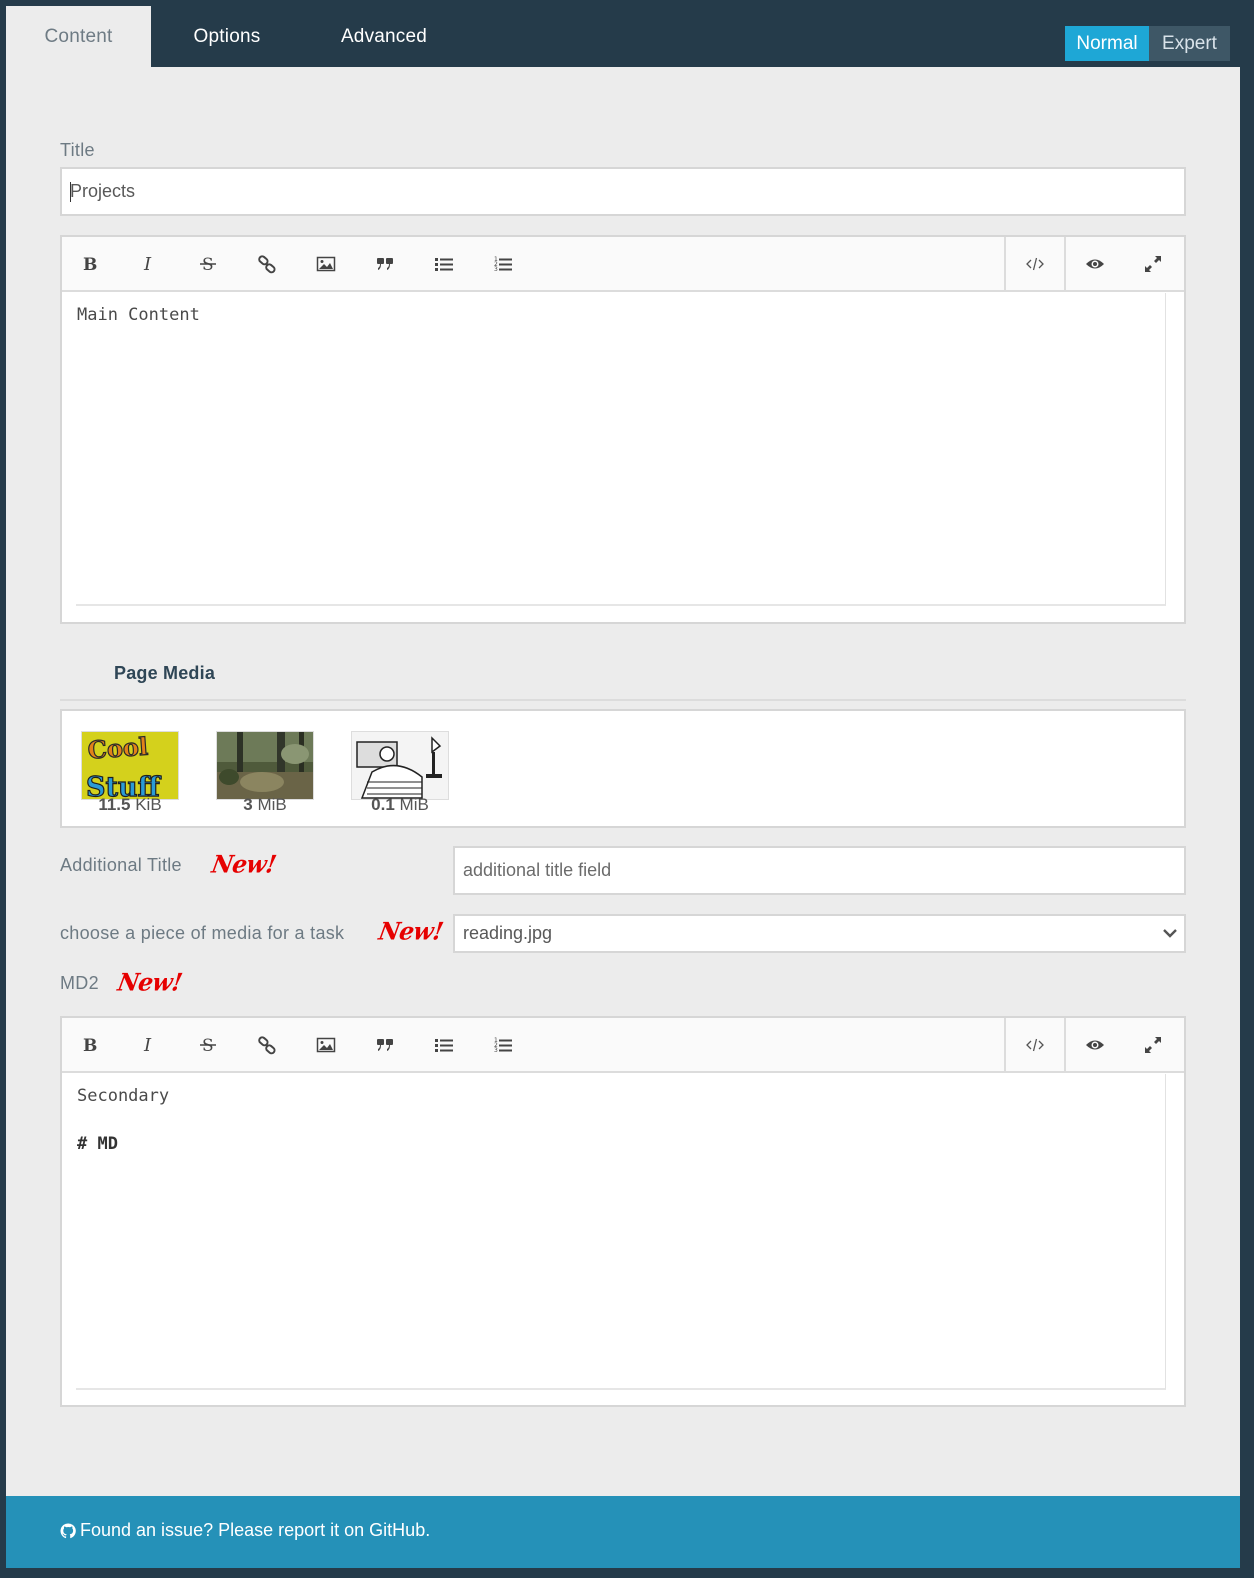  What do you see at coordinates (623, 700) in the screenshot?
I see `divider` at bounding box center [623, 700].